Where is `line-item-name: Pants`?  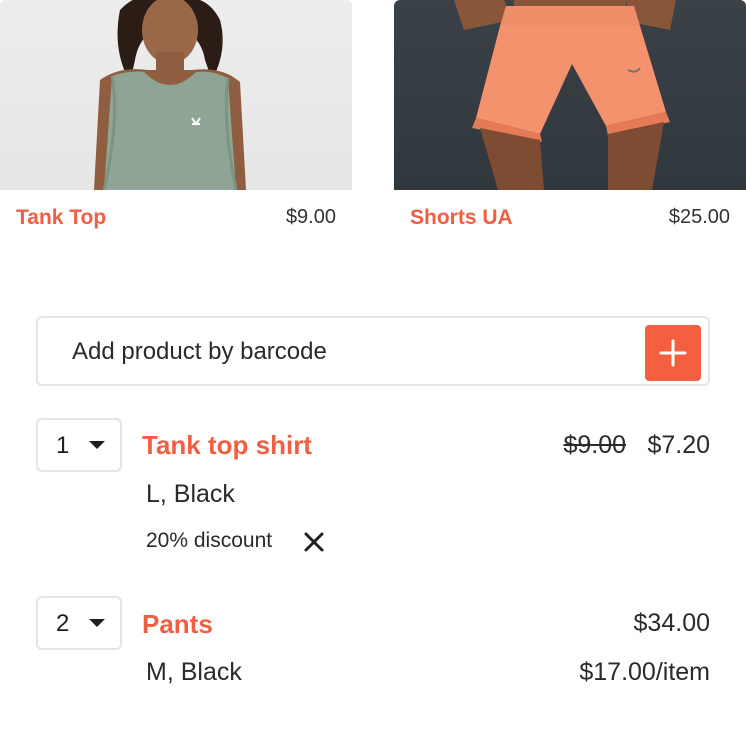
line-item-name: Pants is located at coordinates (177, 624).